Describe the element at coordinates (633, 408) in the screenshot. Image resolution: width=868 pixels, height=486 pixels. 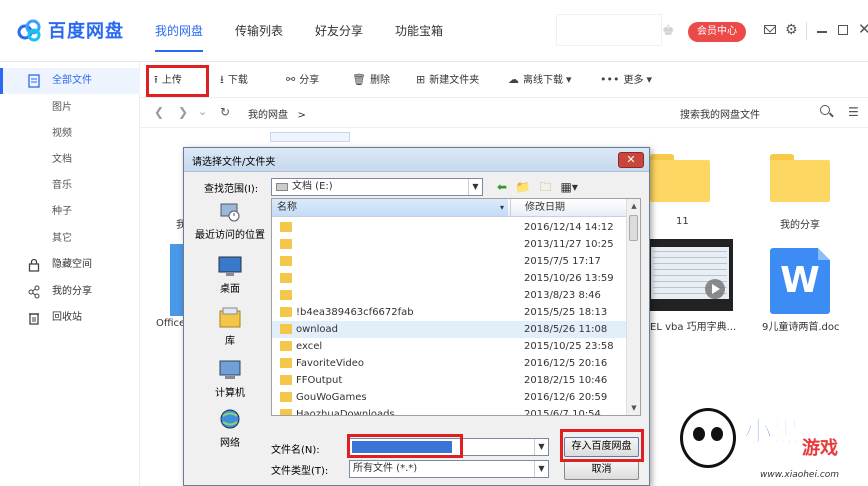
I see `scroll-down-icon: ▼` at that location.